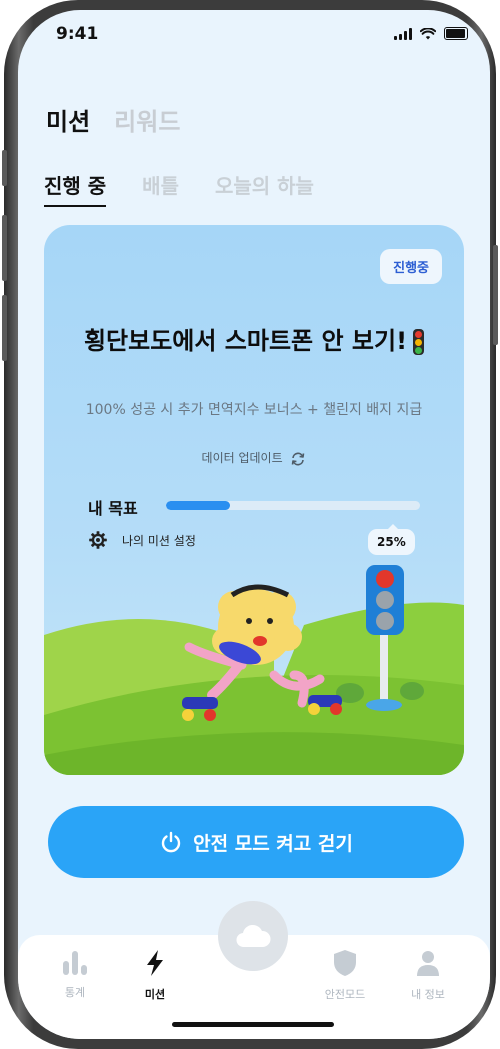 The width and height of the screenshot is (500, 1049). I want to click on mission-title-row: 횡단보도에서 스마트폰 안 보기!, so click(254, 338).